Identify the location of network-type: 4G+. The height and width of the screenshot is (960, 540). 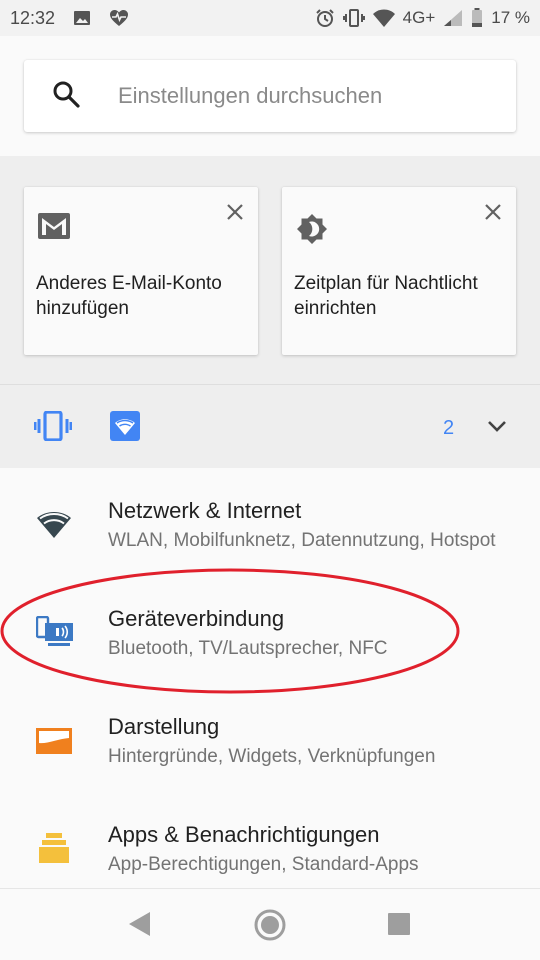
(419, 17).